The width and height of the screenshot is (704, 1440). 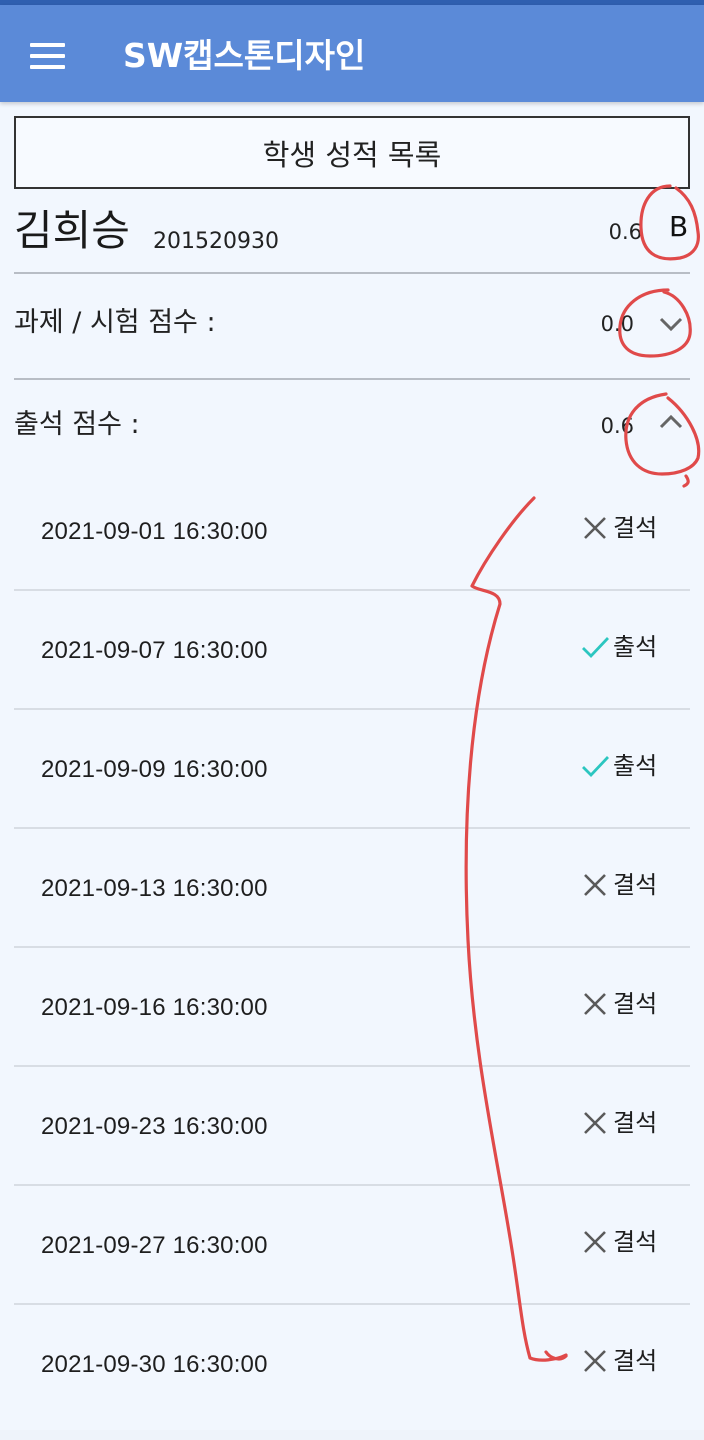 I want to click on app-bar: SW캡스톤디자인, so click(x=352, y=53).